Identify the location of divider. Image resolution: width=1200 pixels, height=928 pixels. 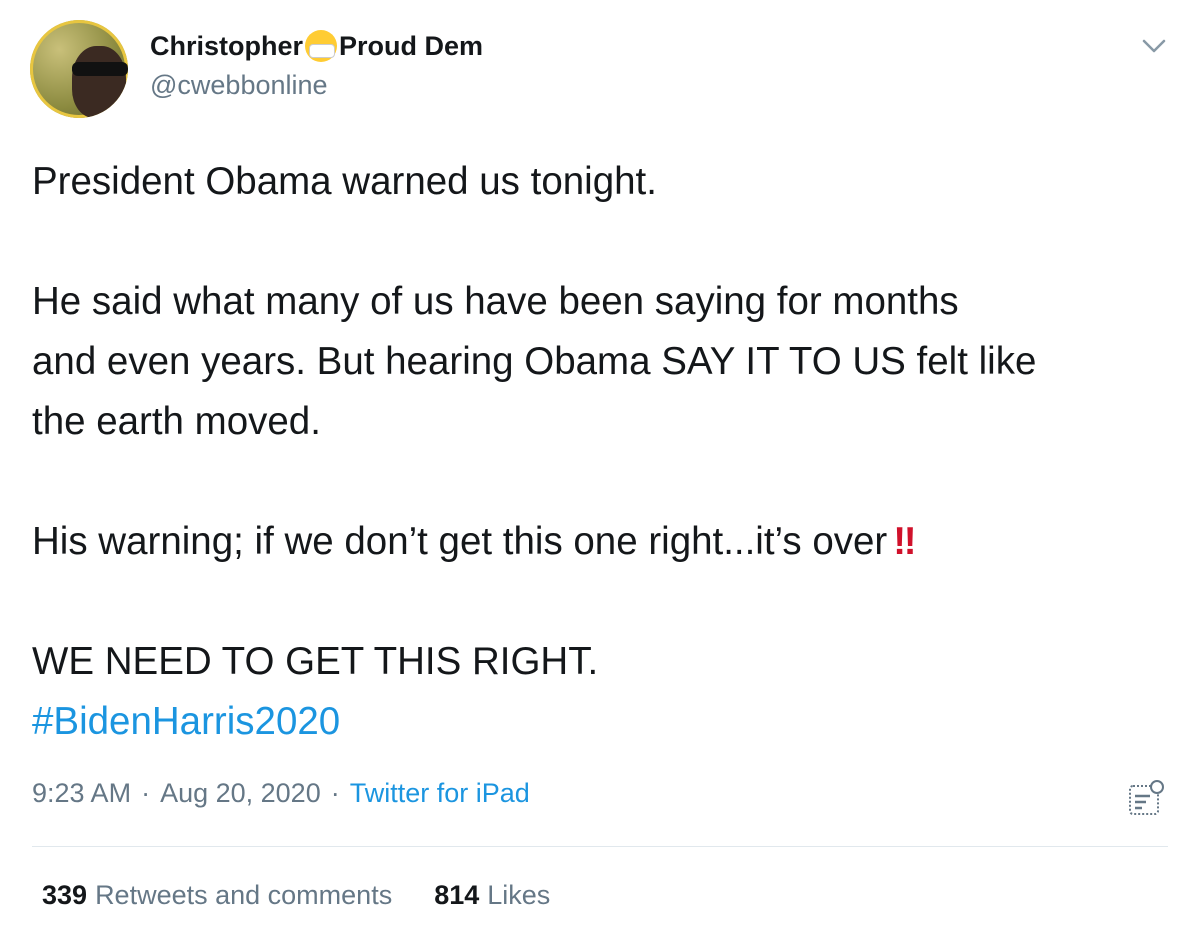
(600, 846).